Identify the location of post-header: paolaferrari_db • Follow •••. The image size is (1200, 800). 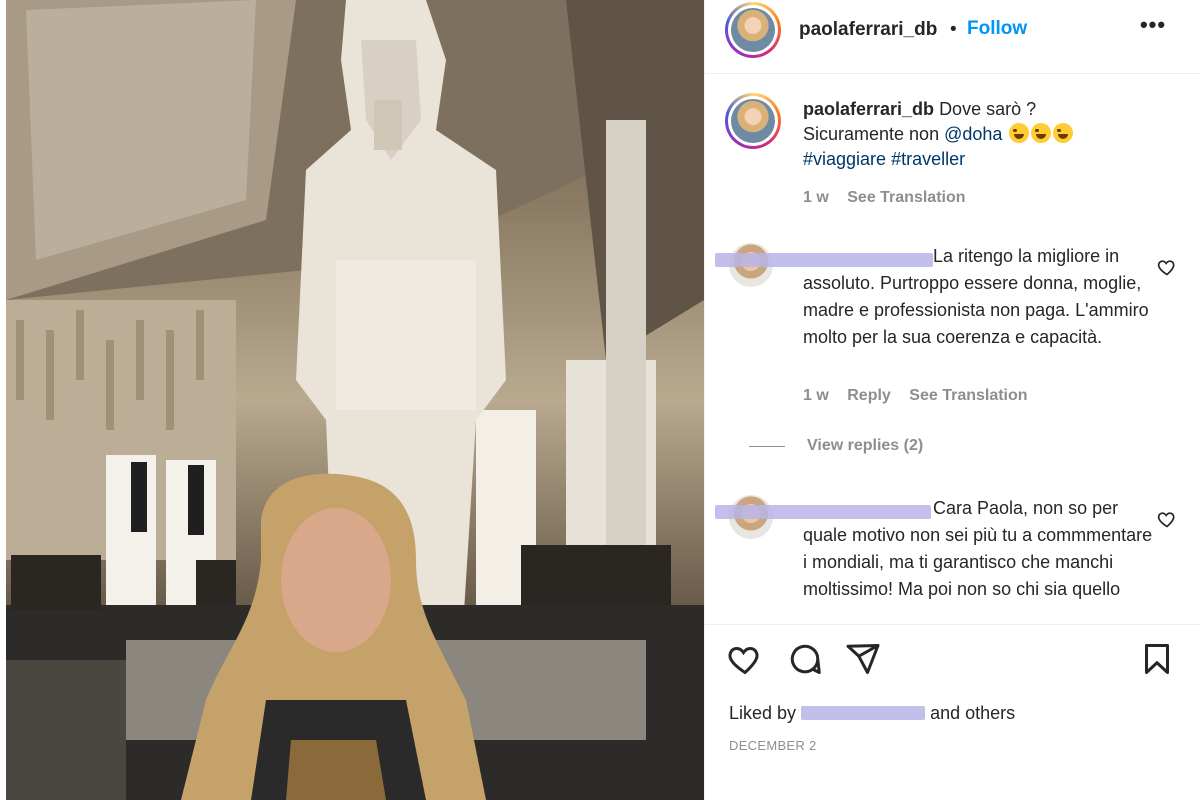
(952, 37).